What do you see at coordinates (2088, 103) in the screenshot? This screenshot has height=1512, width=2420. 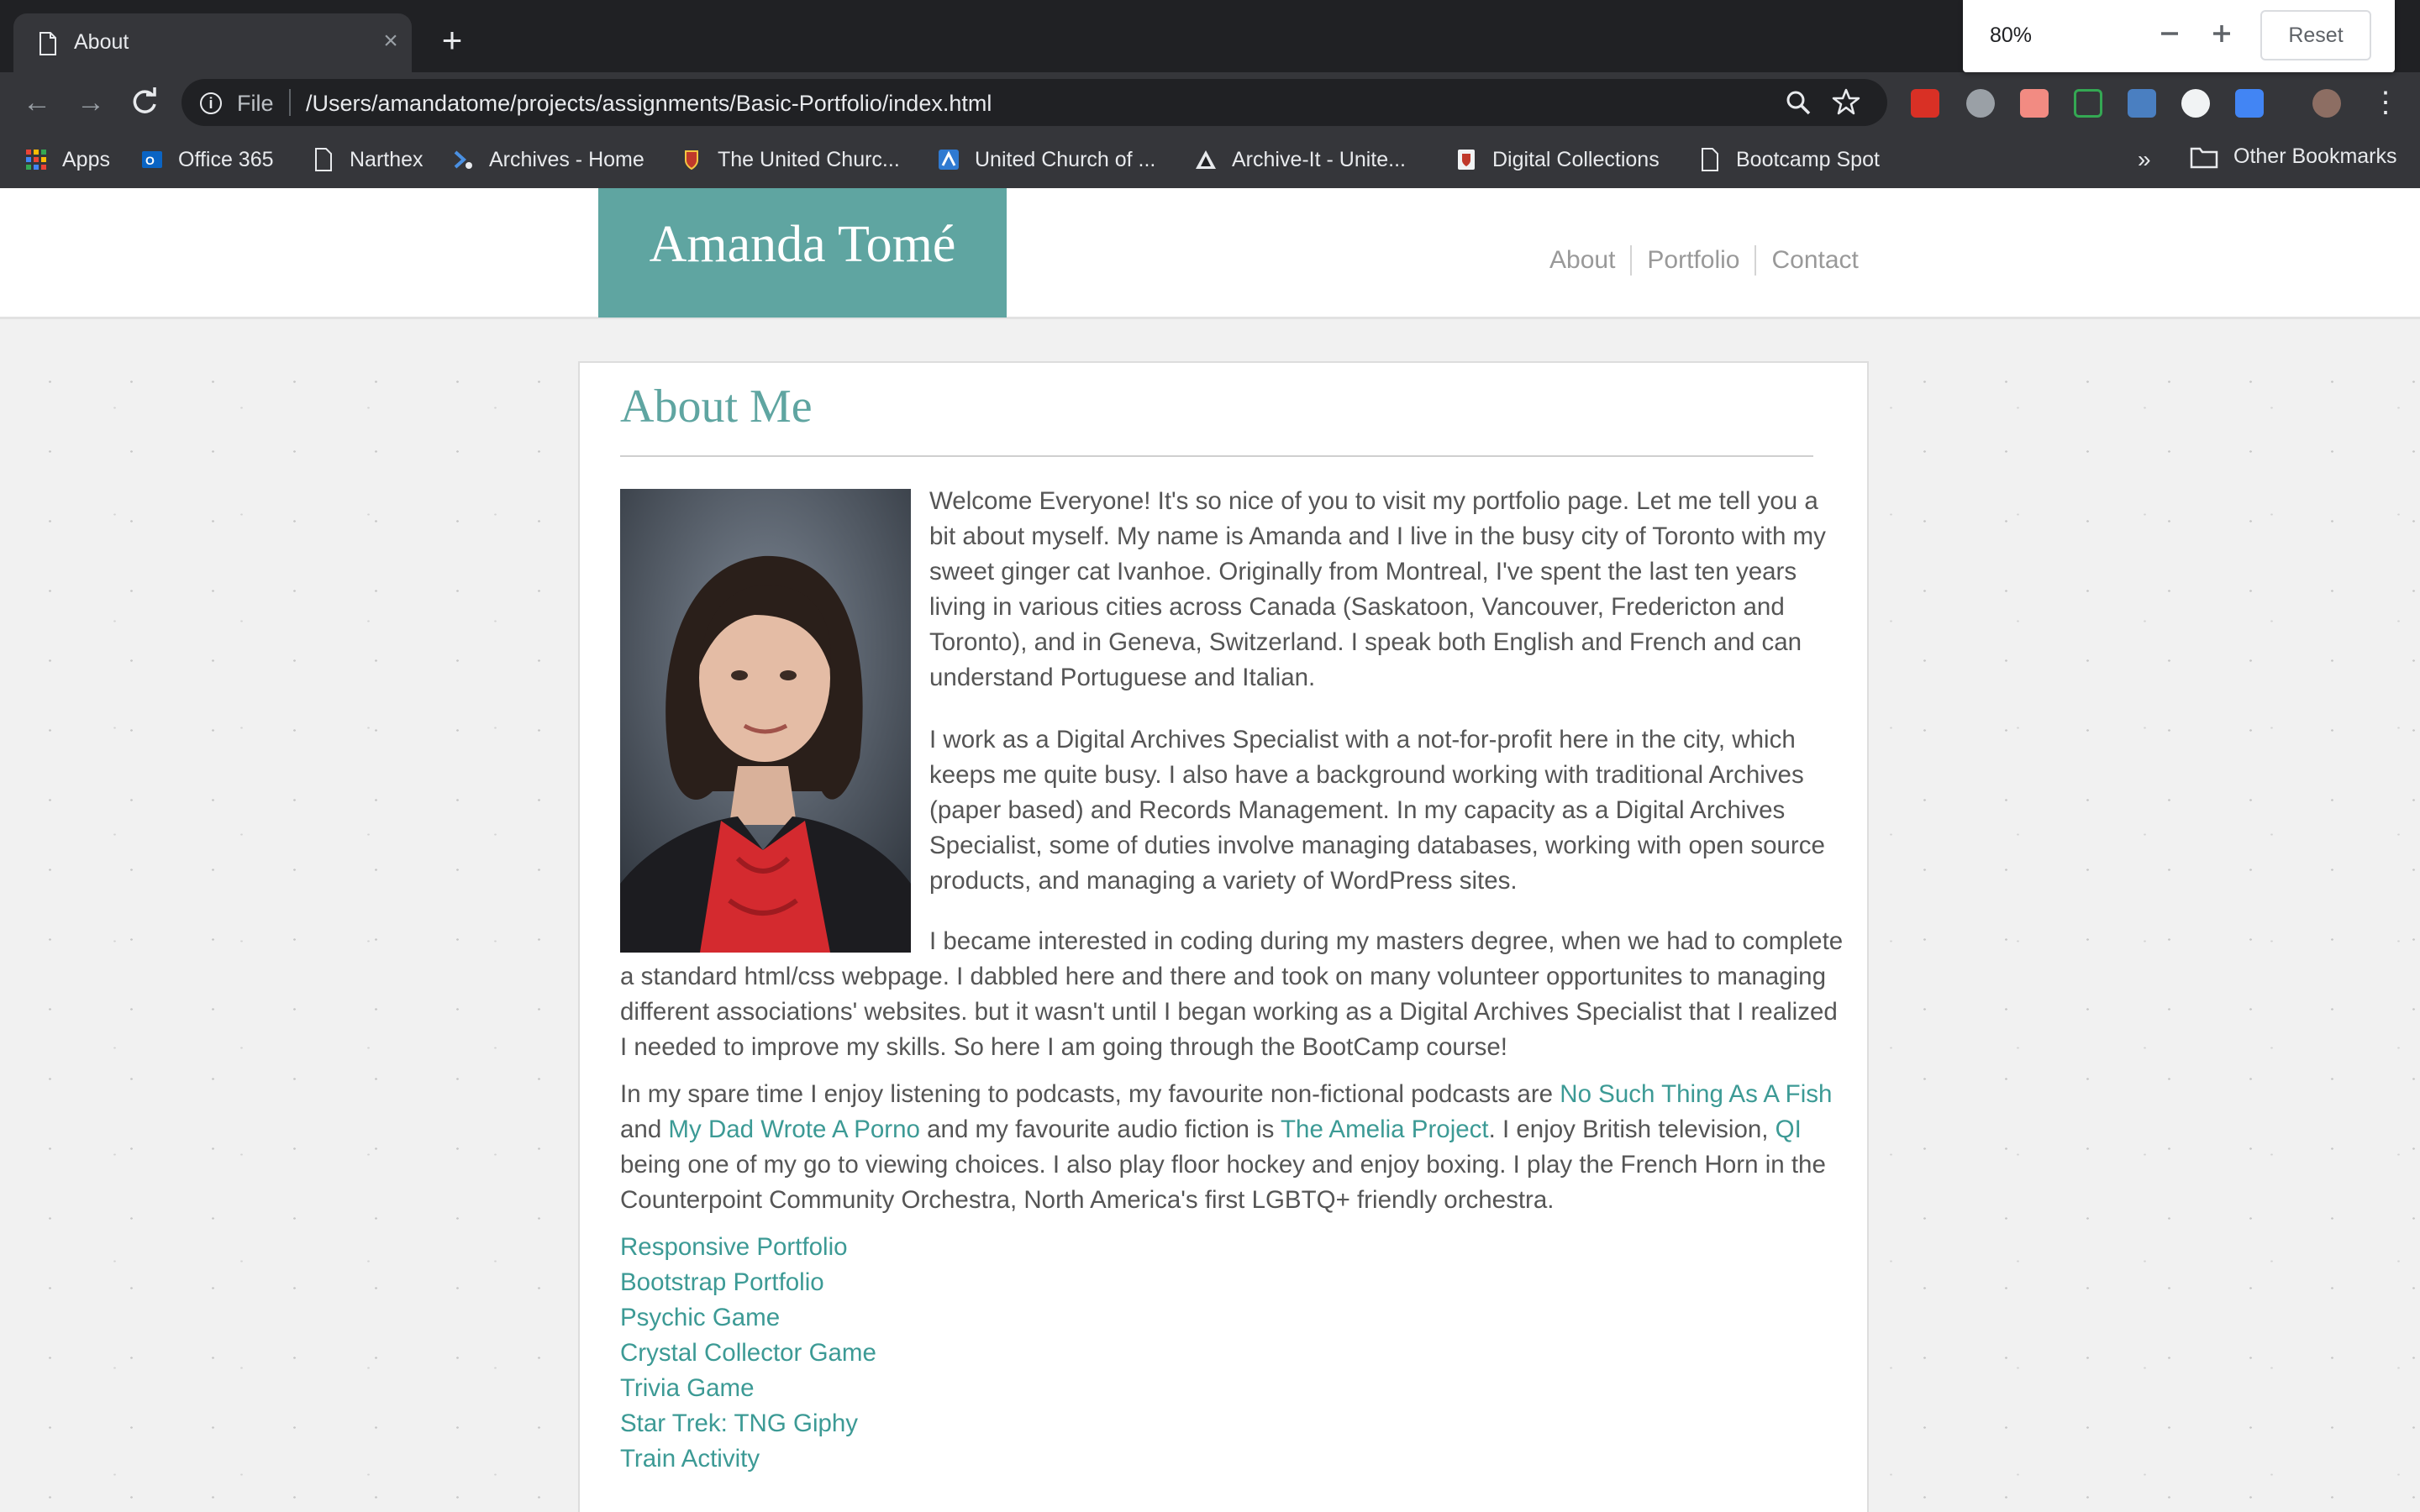 I see `extension-capture-icon` at bounding box center [2088, 103].